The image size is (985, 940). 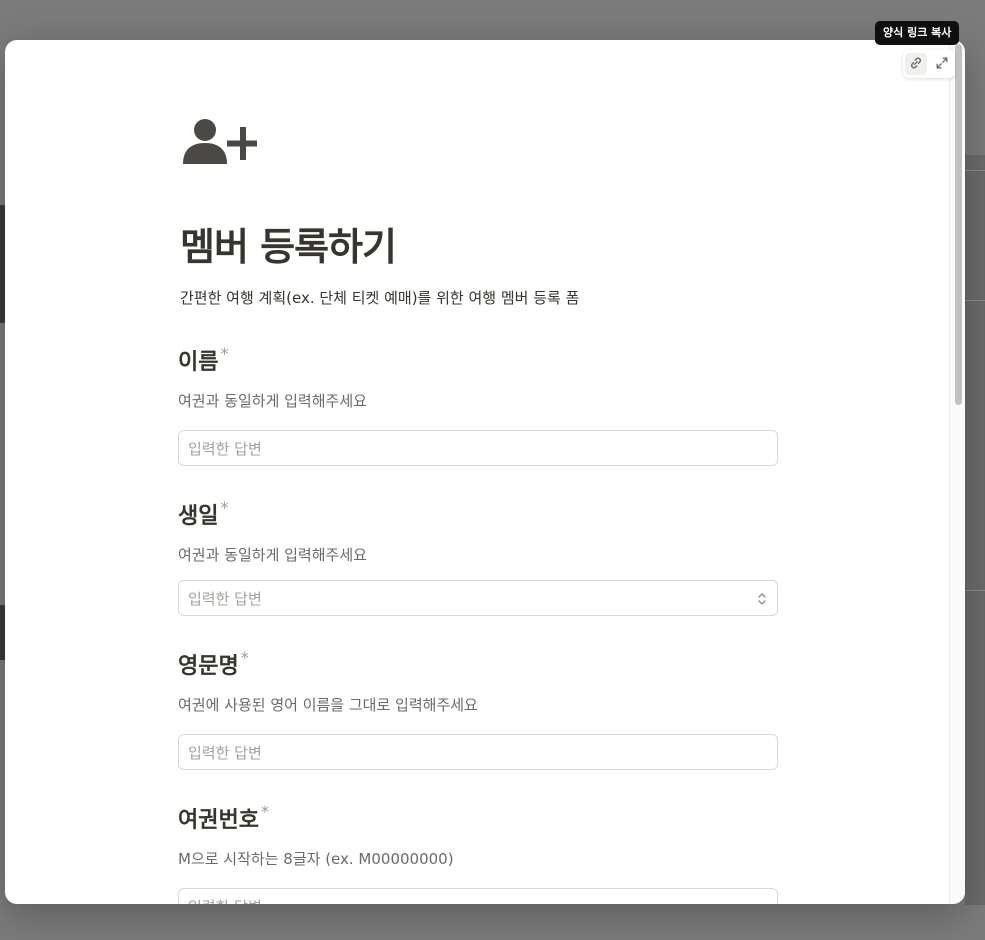 What do you see at coordinates (478, 557) in the screenshot?
I see `field-birthday: 생일 * 여권과 동일하게 입력해주세요 입력한 답변` at bounding box center [478, 557].